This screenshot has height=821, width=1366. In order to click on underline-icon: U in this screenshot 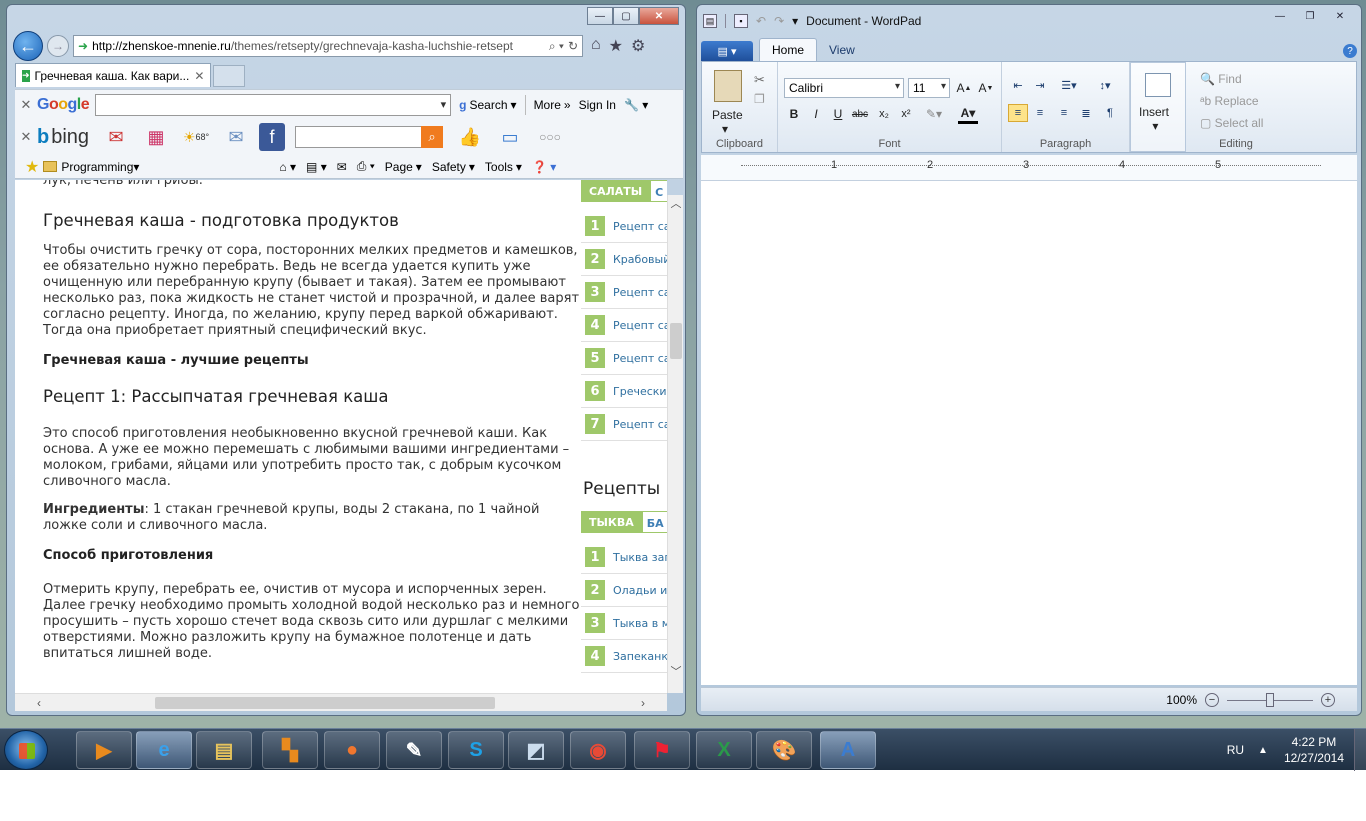, I will do `click(838, 114)`.